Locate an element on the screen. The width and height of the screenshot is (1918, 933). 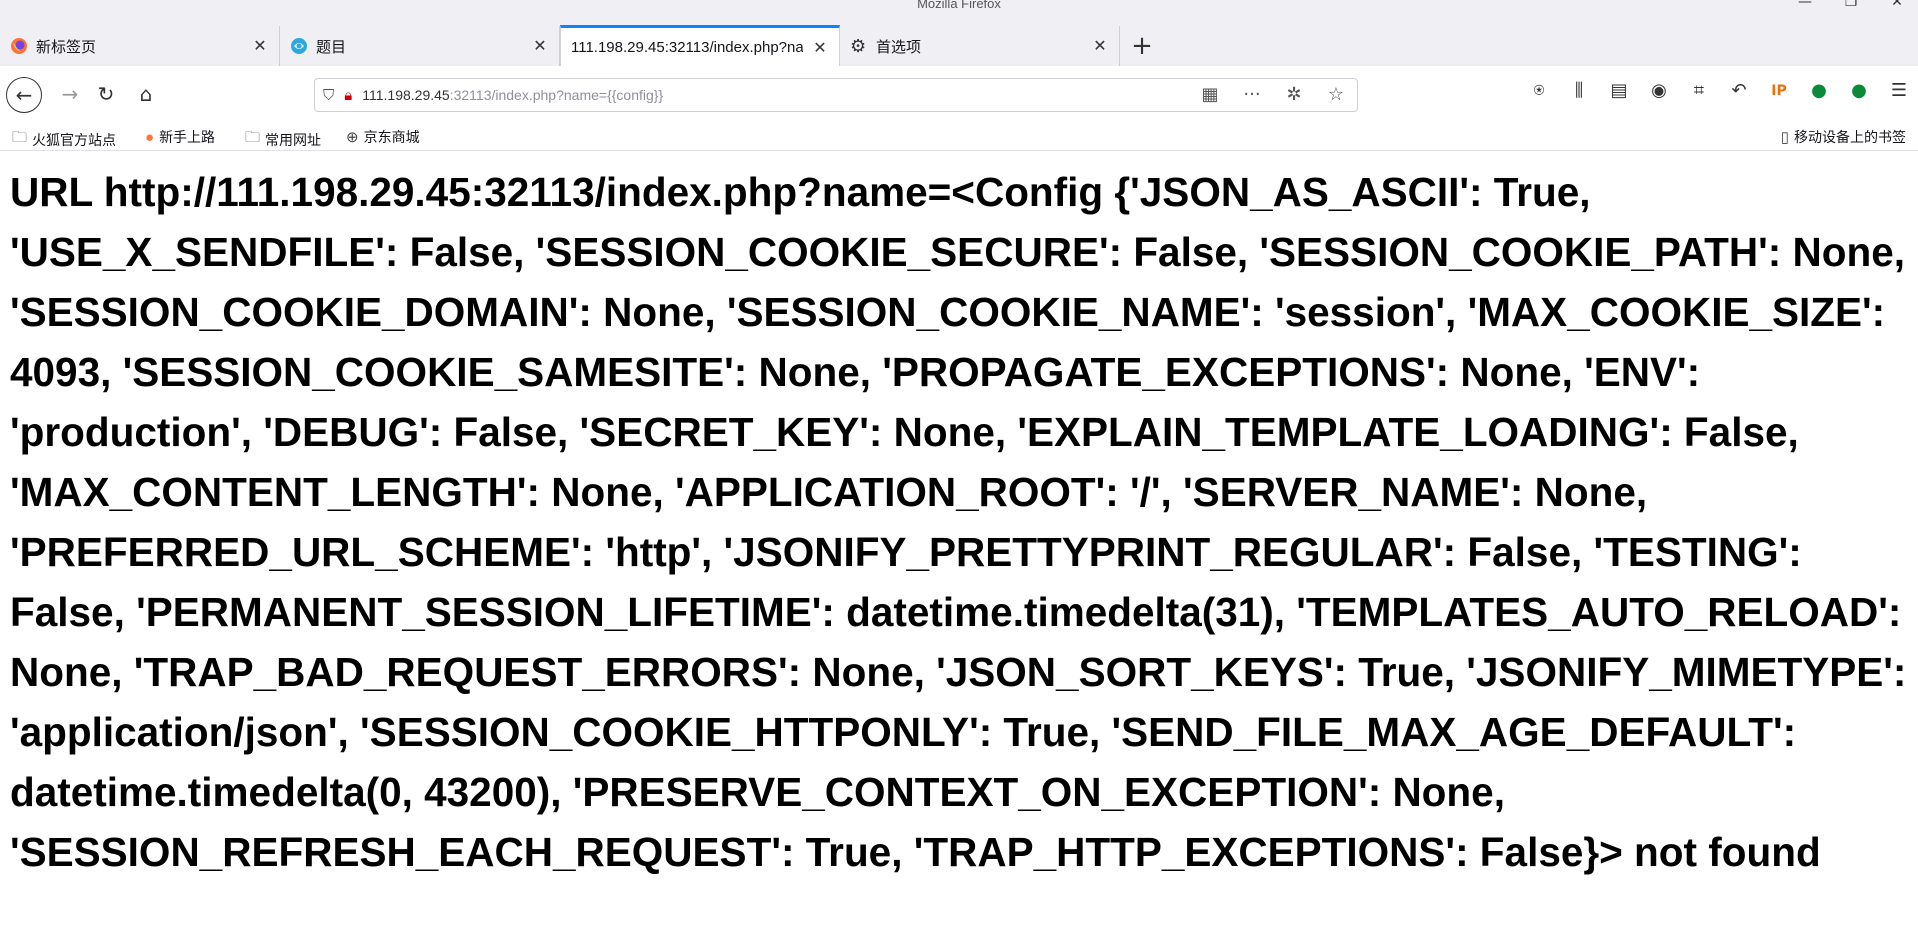
screenshot-icon: ⌗ is located at coordinates (1699, 90).